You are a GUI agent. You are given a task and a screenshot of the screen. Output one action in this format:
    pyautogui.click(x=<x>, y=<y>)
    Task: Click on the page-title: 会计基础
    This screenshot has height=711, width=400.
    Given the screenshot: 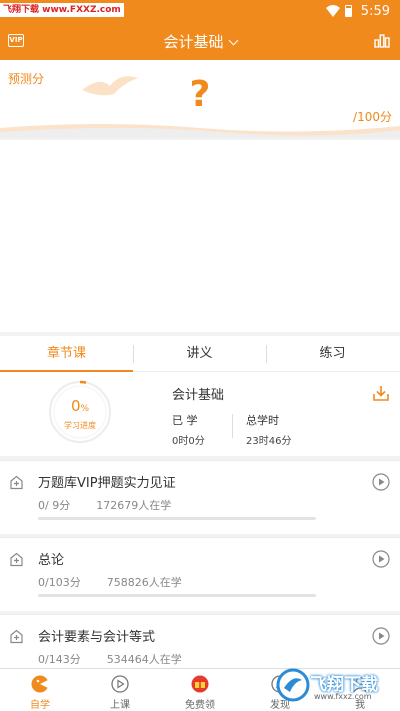 What is the action you would take?
    pyautogui.click(x=193, y=42)
    